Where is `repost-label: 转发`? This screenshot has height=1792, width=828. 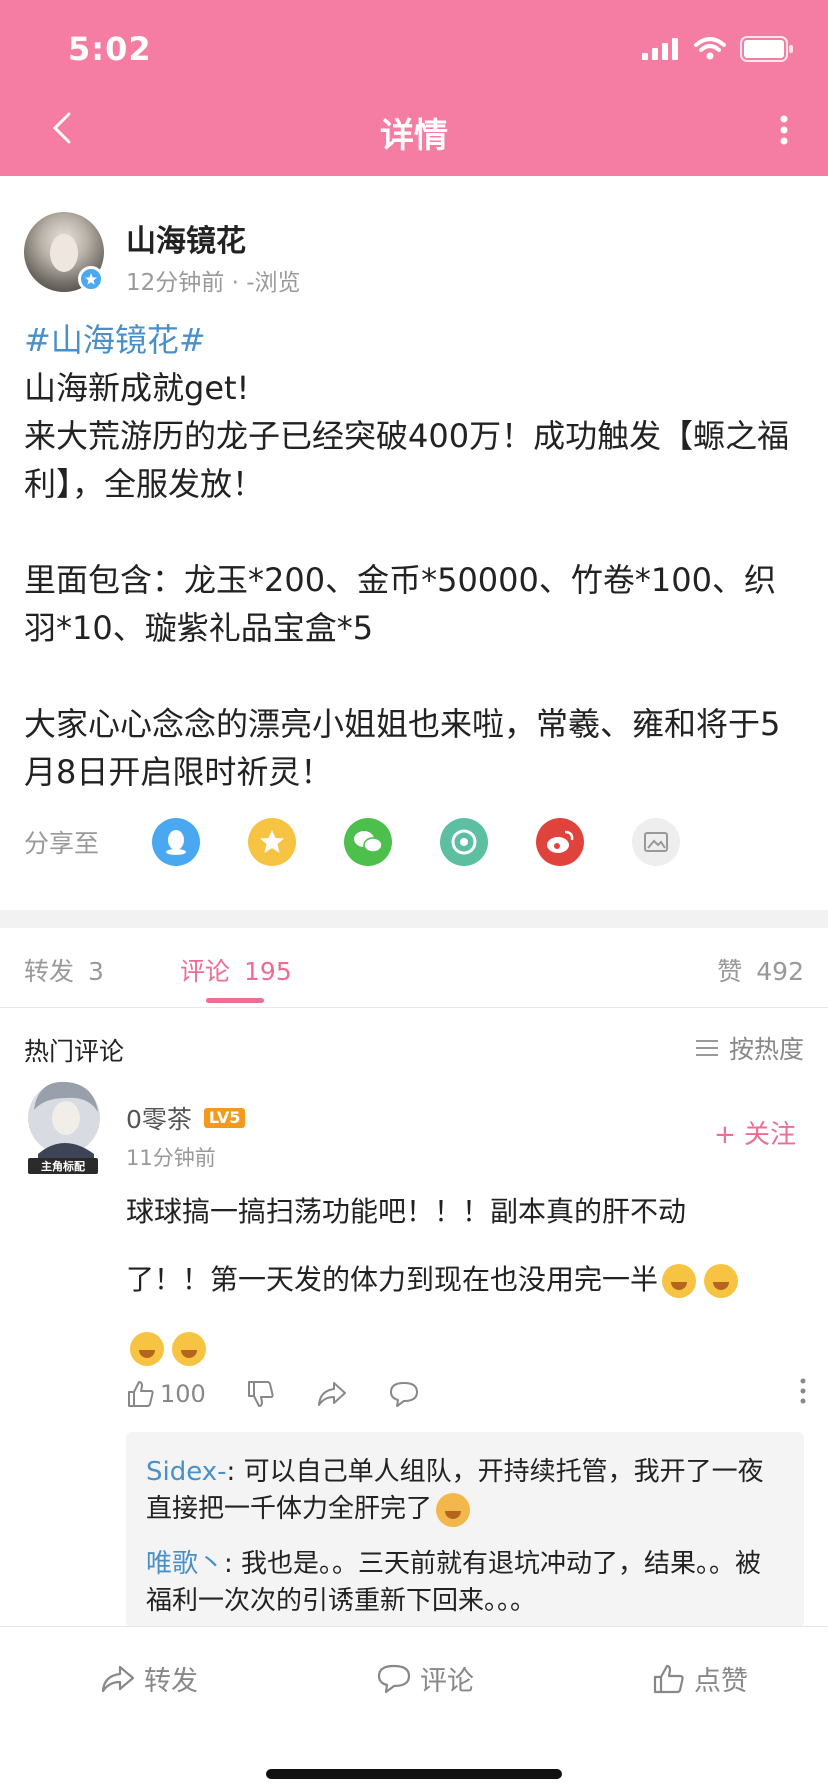
repost-label: 转发 is located at coordinates (171, 1681).